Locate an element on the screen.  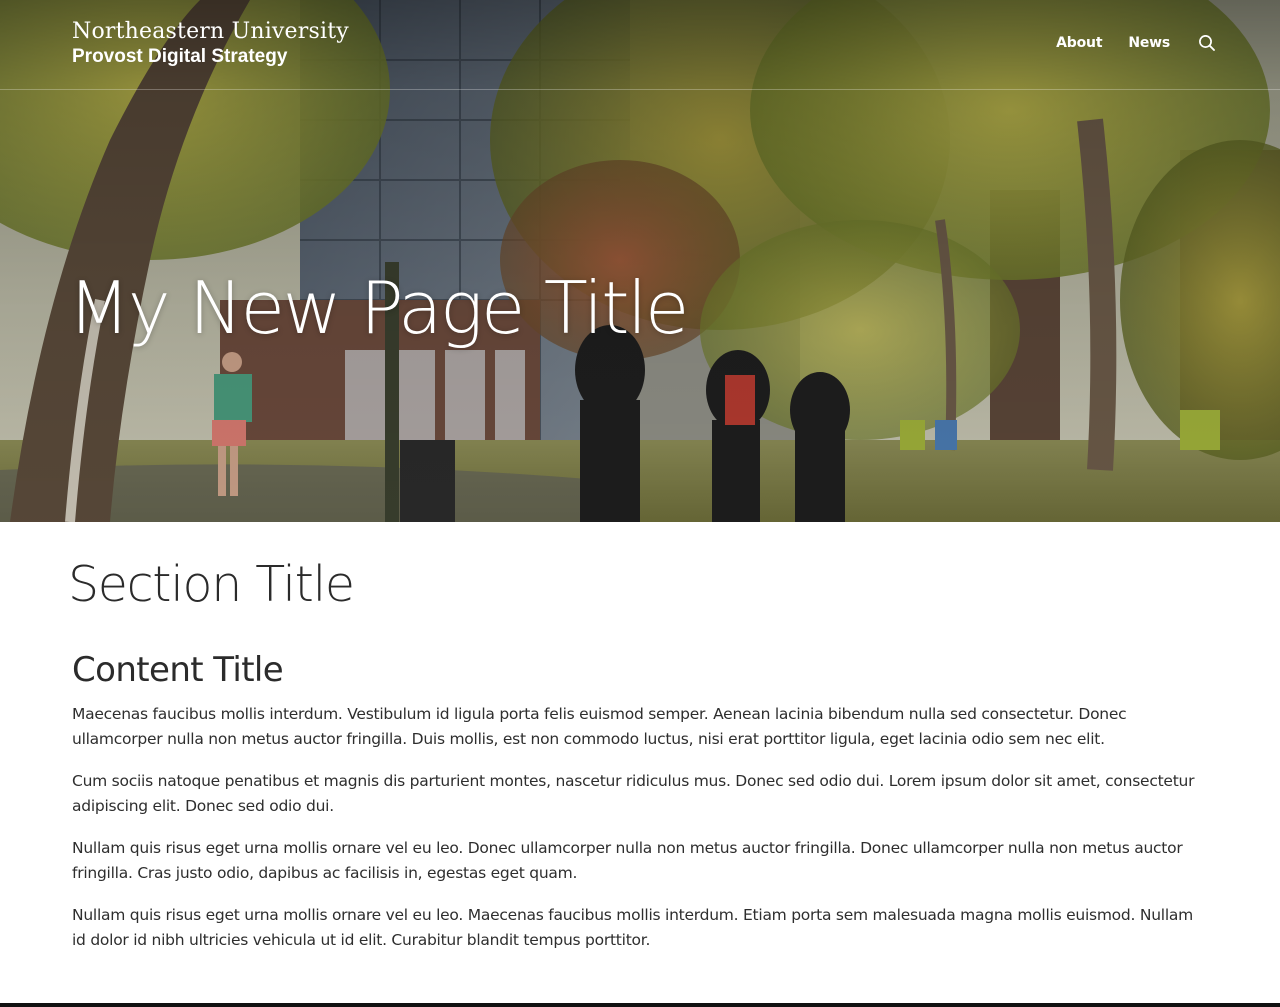
page-title: My New Page Title is located at coordinates (378, 308).